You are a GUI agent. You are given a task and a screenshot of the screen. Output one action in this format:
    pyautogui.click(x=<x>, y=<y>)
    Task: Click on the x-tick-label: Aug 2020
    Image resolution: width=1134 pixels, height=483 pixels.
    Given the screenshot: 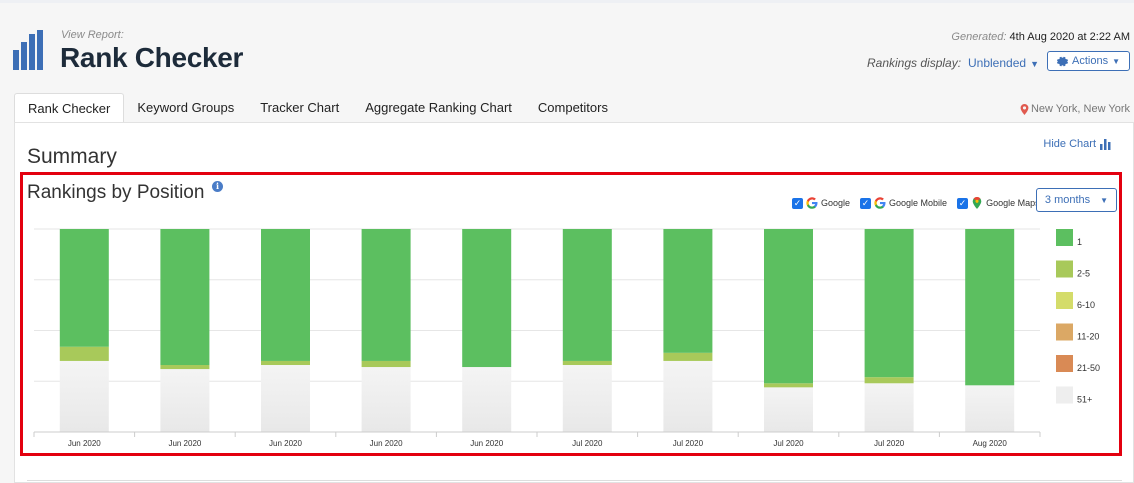 What is the action you would take?
    pyautogui.click(x=990, y=443)
    